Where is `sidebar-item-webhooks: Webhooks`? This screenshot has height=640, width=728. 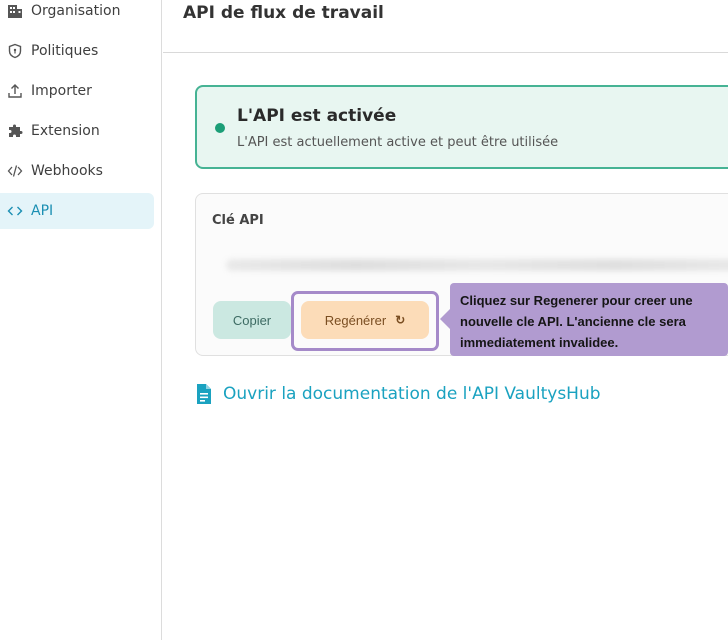 sidebar-item-webhooks: Webhooks is located at coordinates (77, 171).